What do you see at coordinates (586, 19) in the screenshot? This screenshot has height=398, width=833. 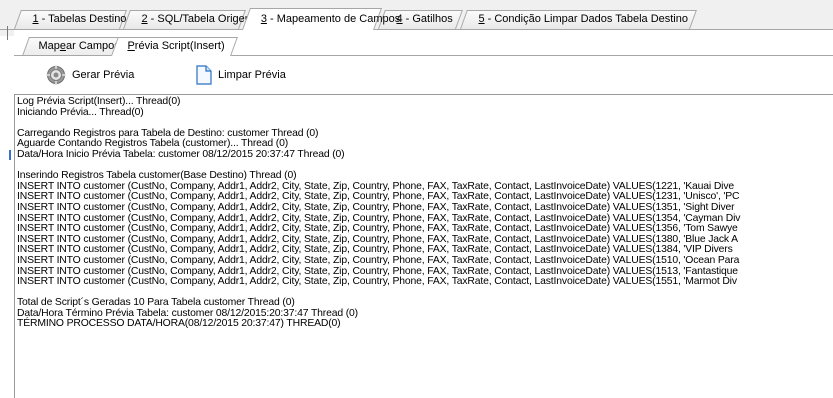 I see `tab-label: - Condição Limpar Dados Tabela Destino` at bounding box center [586, 19].